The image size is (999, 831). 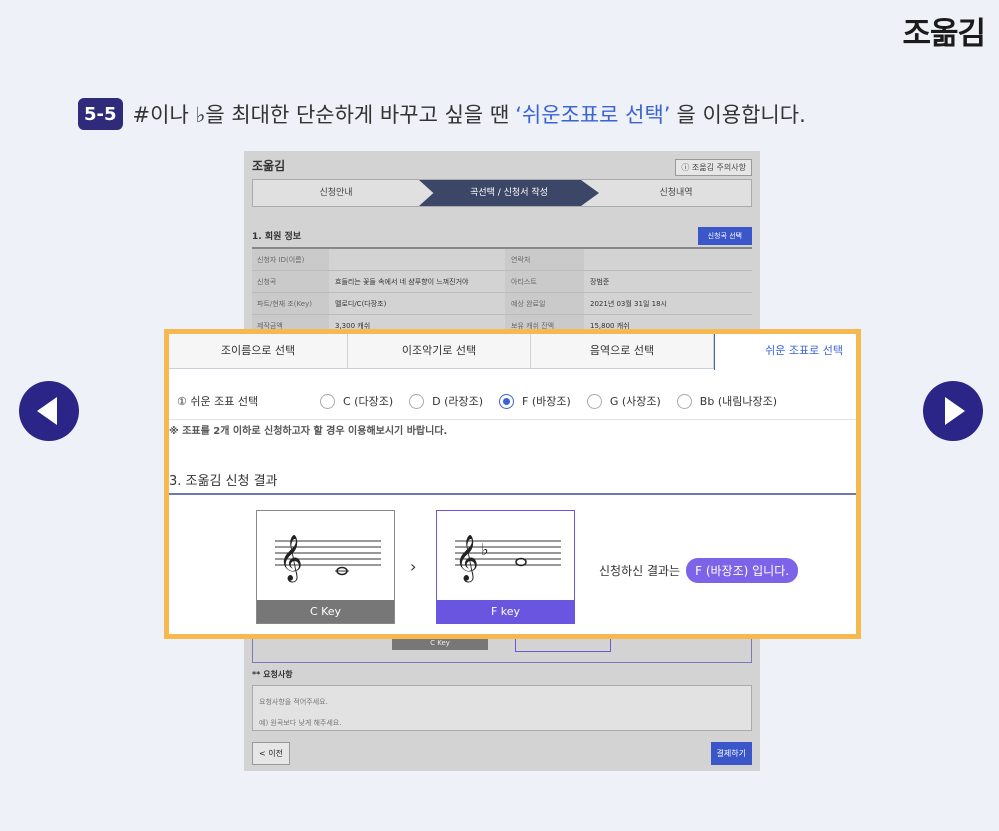 I want to click on prev-slide-button, so click(x=49, y=411).